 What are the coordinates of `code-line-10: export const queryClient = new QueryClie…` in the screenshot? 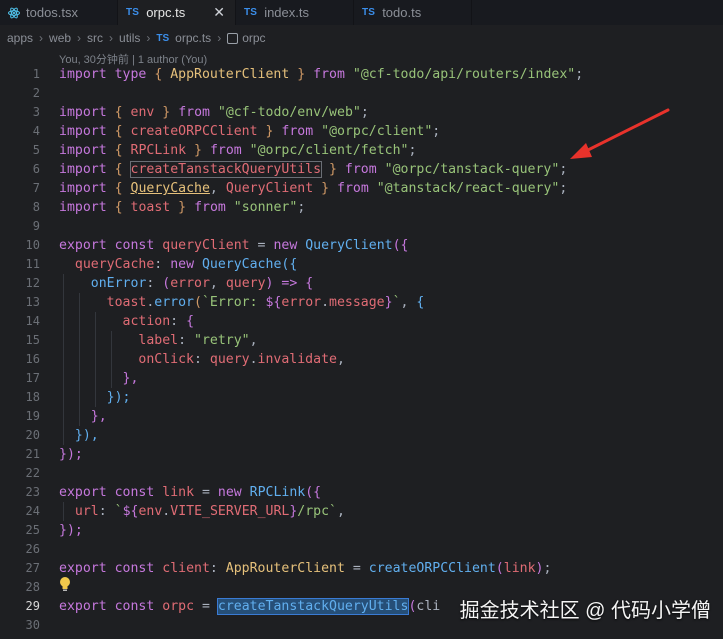 It's located at (234, 245).